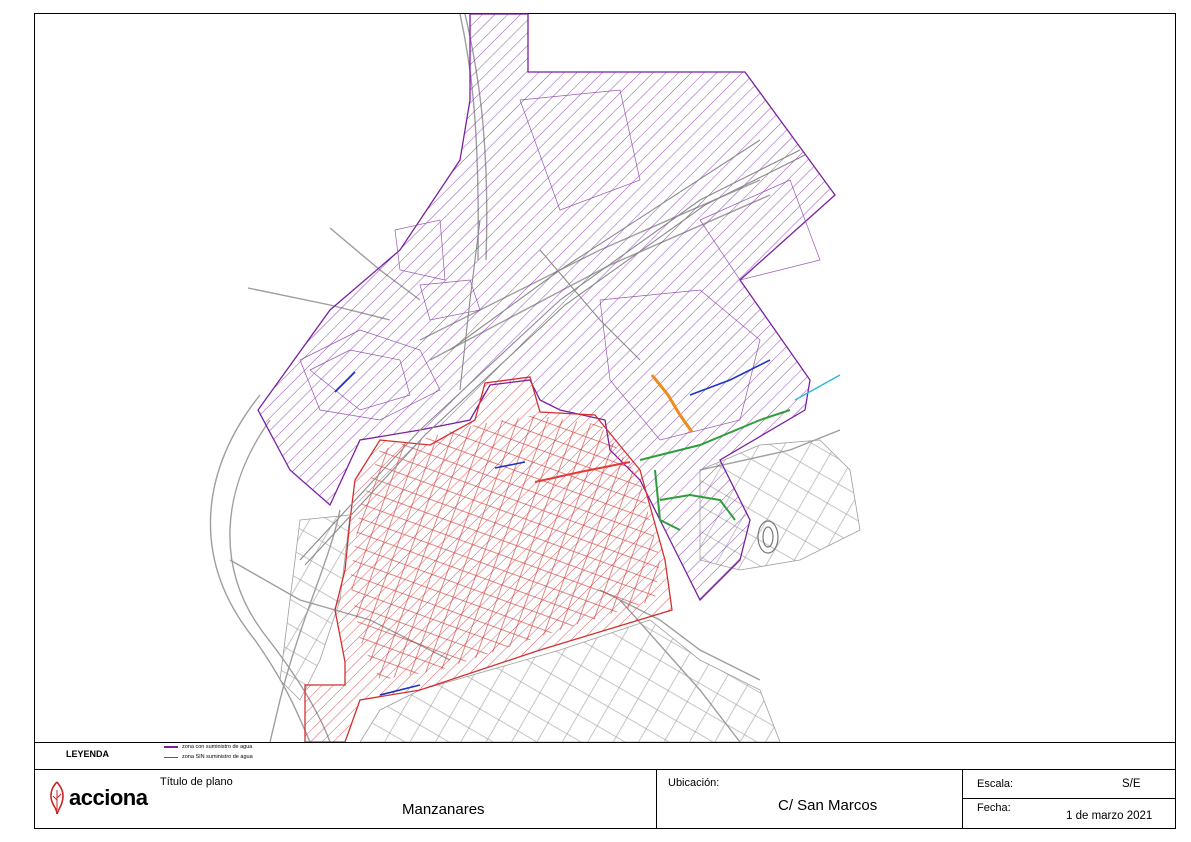  Describe the element at coordinates (171, 747) in the screenshot. I see `legend-swatch-supplied` at that location.